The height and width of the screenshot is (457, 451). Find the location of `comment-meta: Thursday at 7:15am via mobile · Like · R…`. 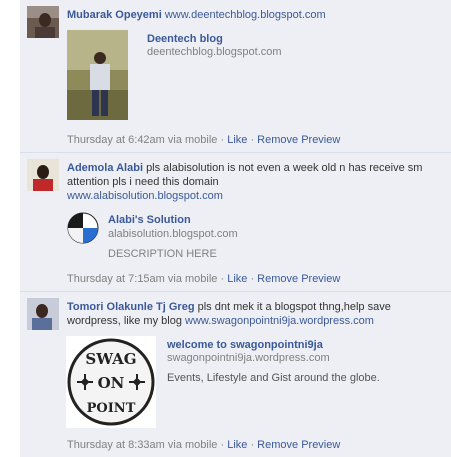

comment-meta: Thursday at 7:15am via mobile · Like · R… is located at coordinates (203, 279).